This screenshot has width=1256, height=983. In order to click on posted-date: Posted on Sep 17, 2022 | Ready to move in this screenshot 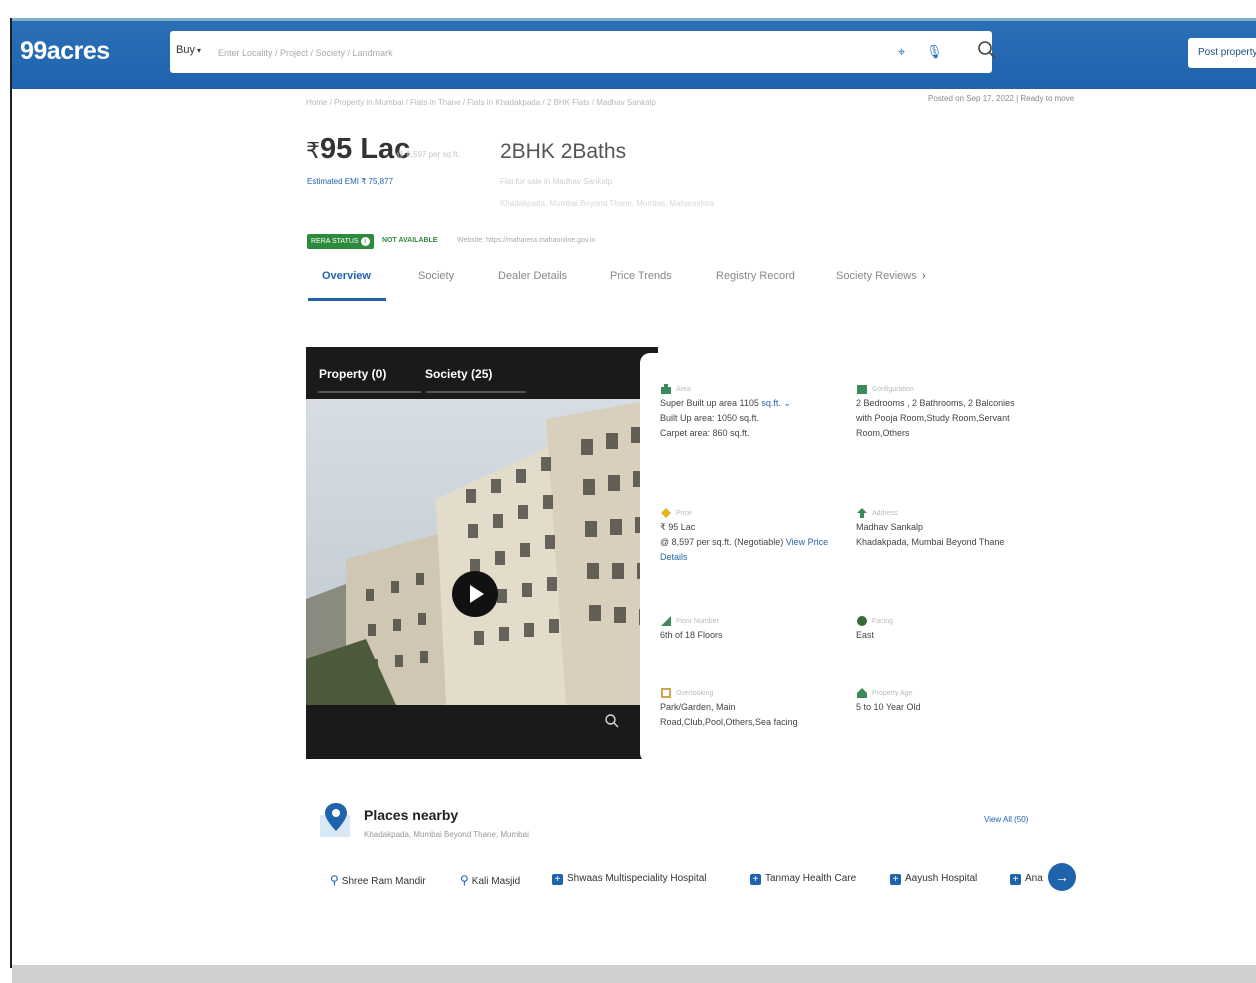, I will do `click(1001, 98)`.